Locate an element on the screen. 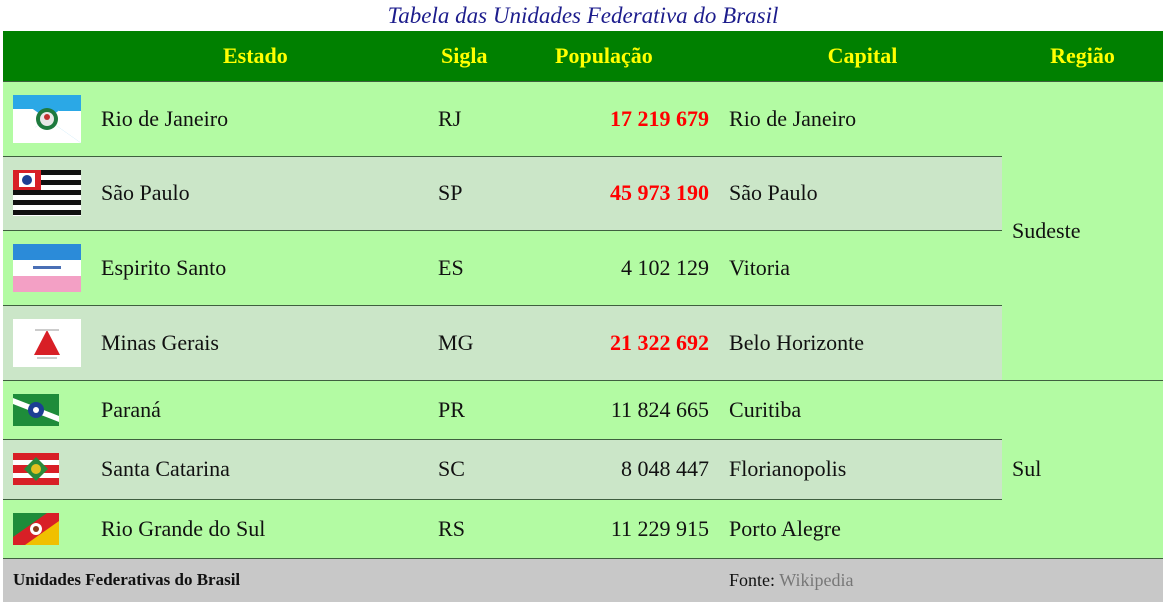 The width and height of the screenshot is (1166, 605). wikipedia-link: Wikipedia is located at coordinates (816, 580).